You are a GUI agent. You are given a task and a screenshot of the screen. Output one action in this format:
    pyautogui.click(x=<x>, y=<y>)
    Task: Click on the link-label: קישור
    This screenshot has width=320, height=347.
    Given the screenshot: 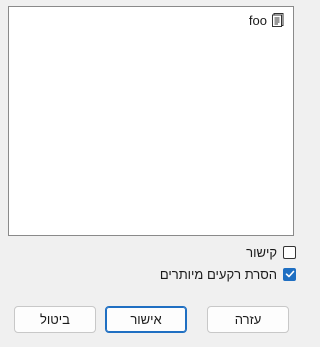 What is the action you would take?
    pyautogui.click(x=261, y=252)
    